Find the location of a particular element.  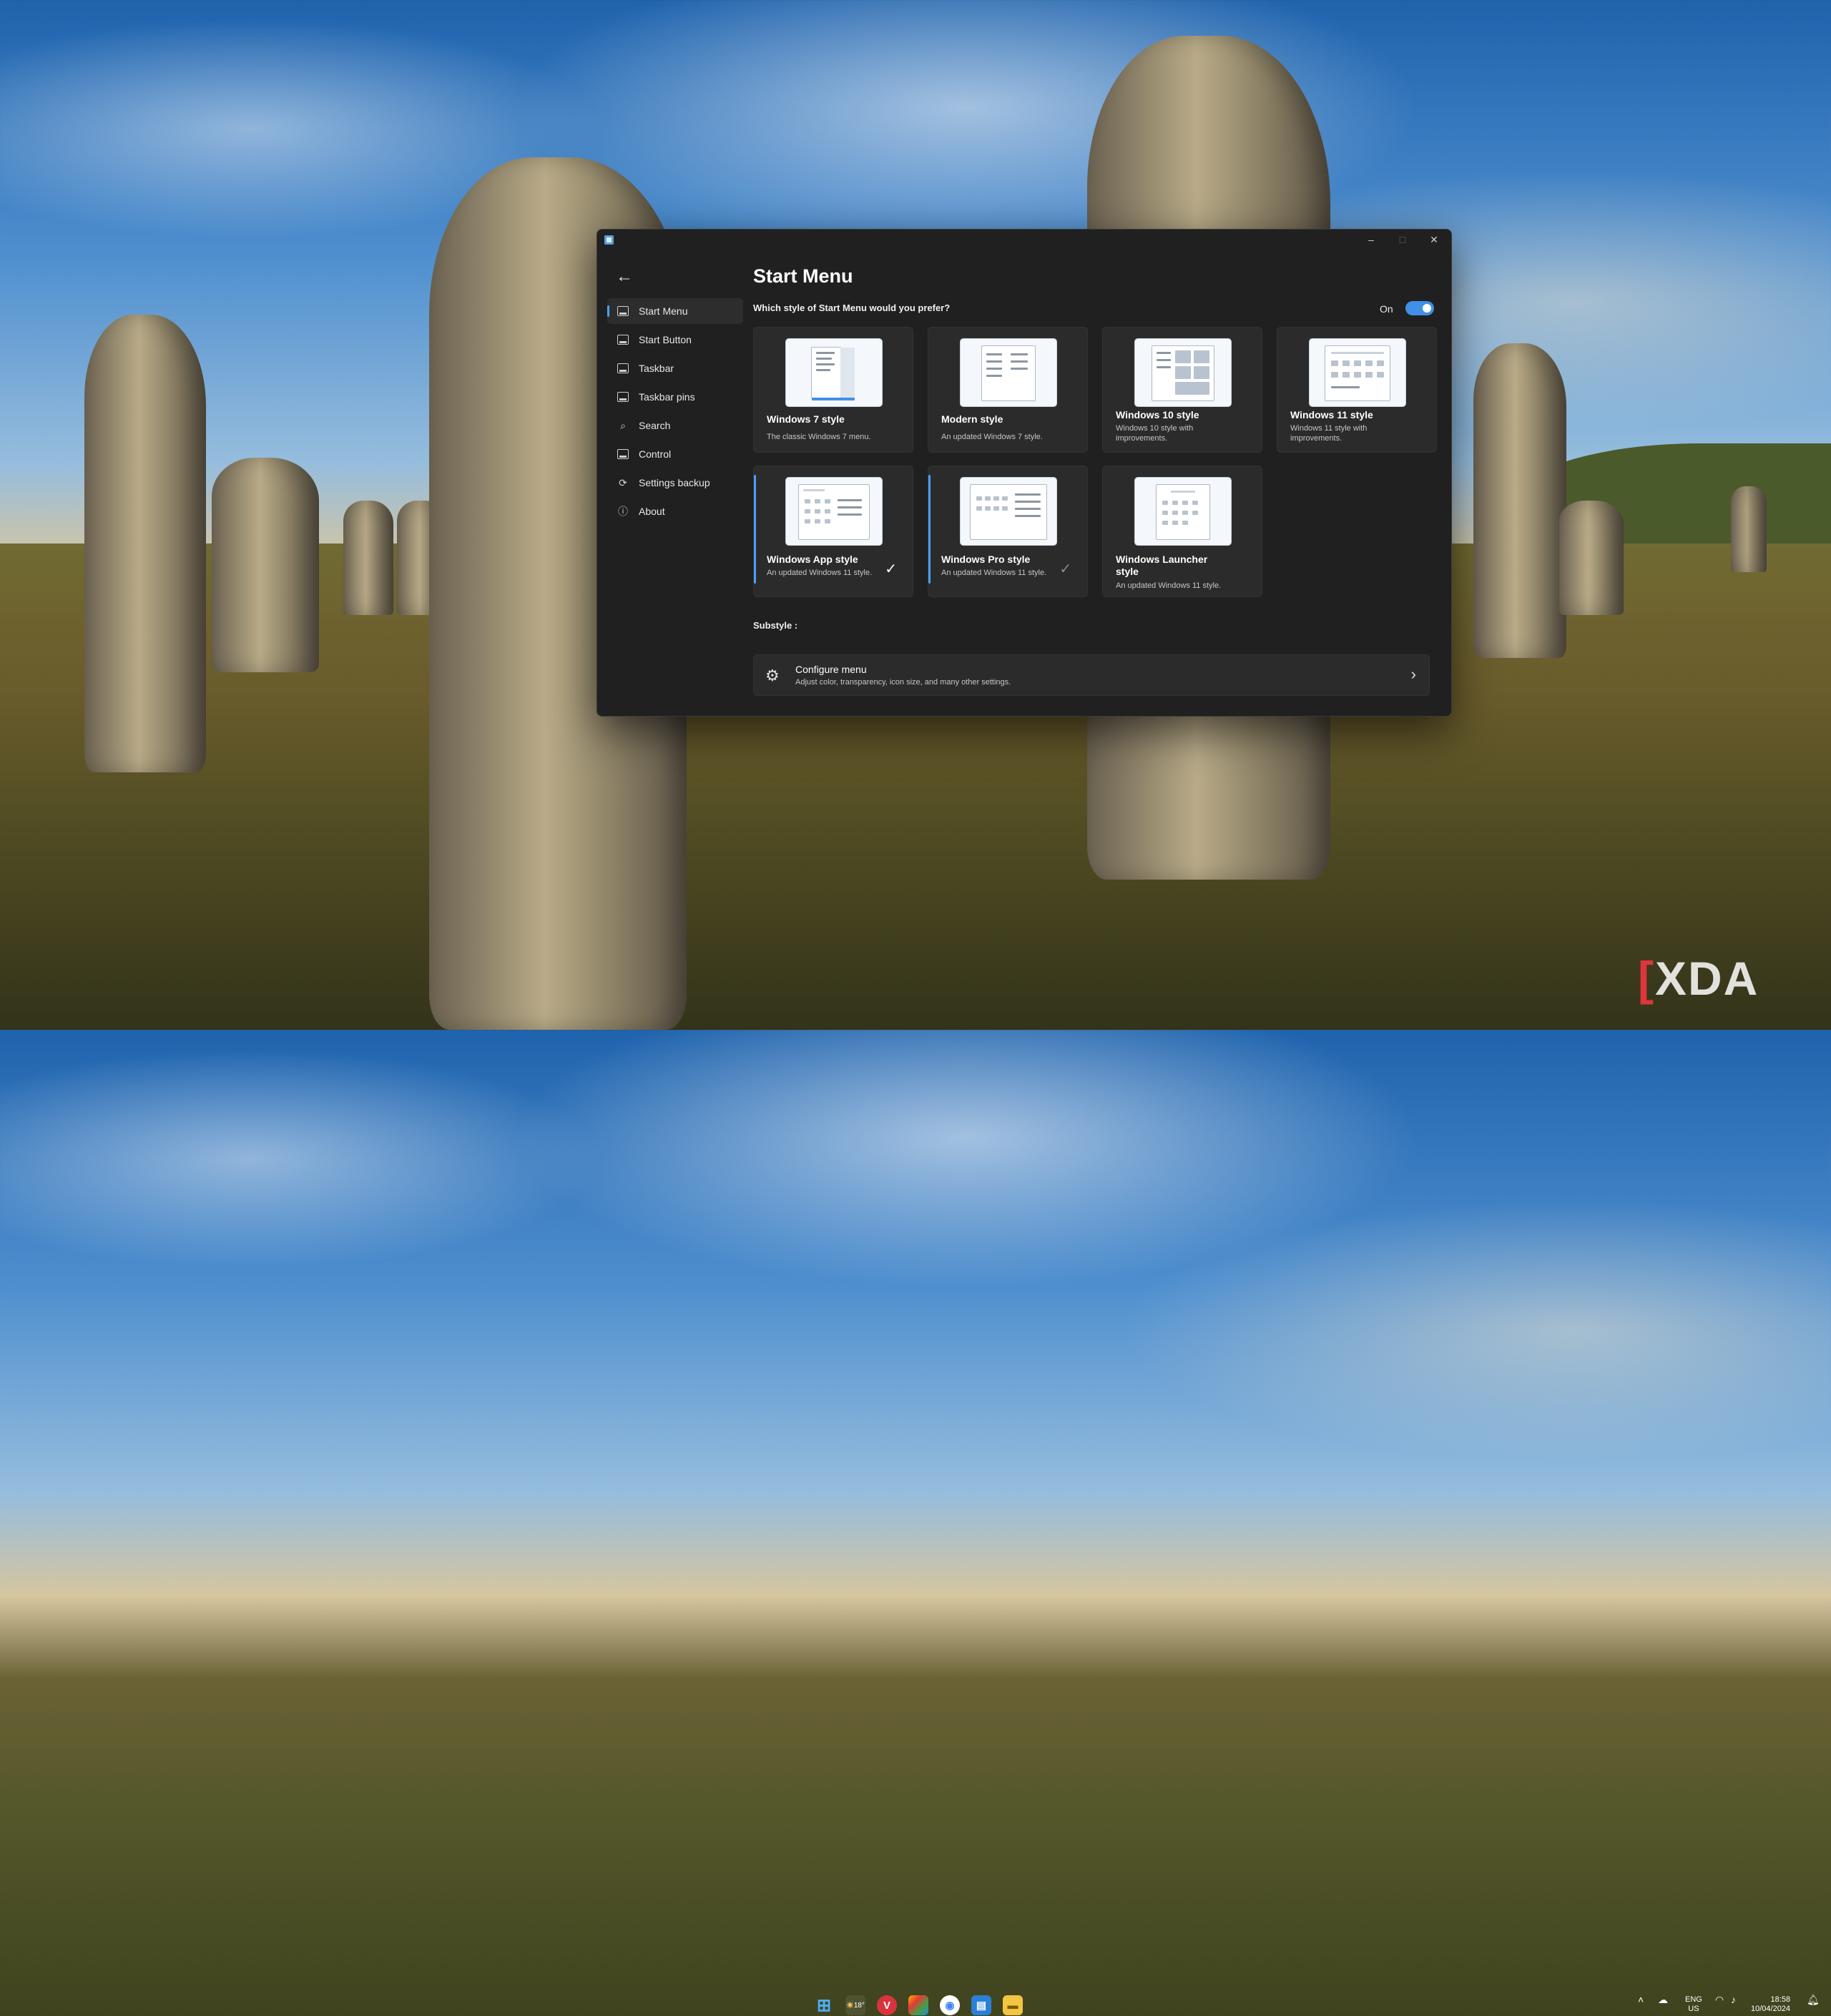

configure-menu-title: Configure menu is located at coordinates (831, 669).